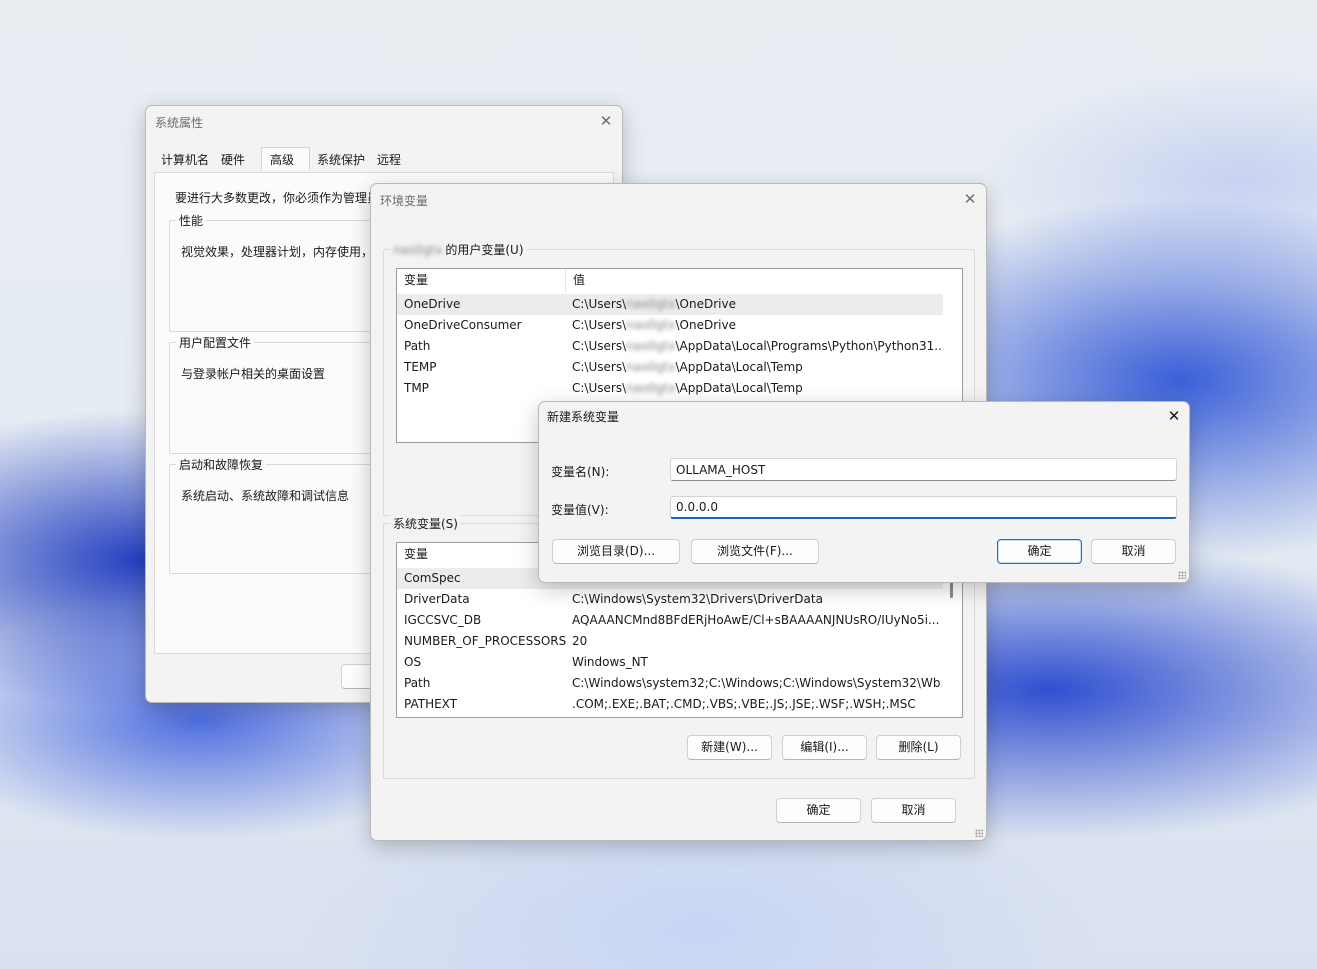 The height and width of the screenshot is (969, 1317). What do you see at coordinates (425, 523) in the screenshot?
I see `system-variables-title: 系统变量(S)` at bounding box center [425, 523].